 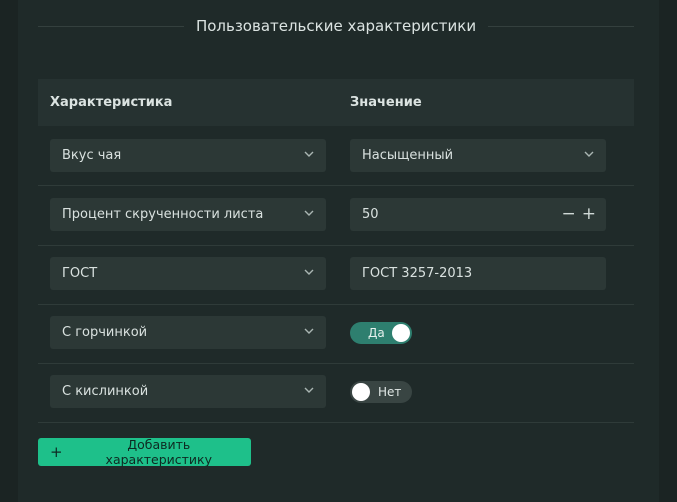 What do you see at coordinates (56, 451) in the screenshot?
I see `plus-icon: +` at bounding box center [56, 451].